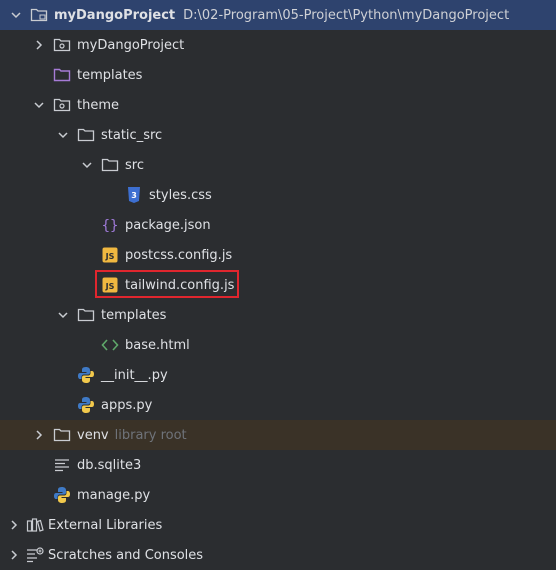  I want to click on tree-item-label: myDangoProject, so click(131, 45).